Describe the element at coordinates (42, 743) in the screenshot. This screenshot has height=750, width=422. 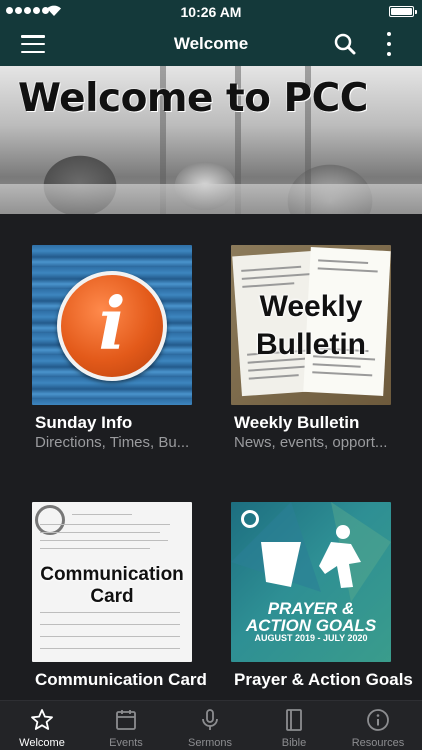
I see `tab-label: Welcome` at that location.